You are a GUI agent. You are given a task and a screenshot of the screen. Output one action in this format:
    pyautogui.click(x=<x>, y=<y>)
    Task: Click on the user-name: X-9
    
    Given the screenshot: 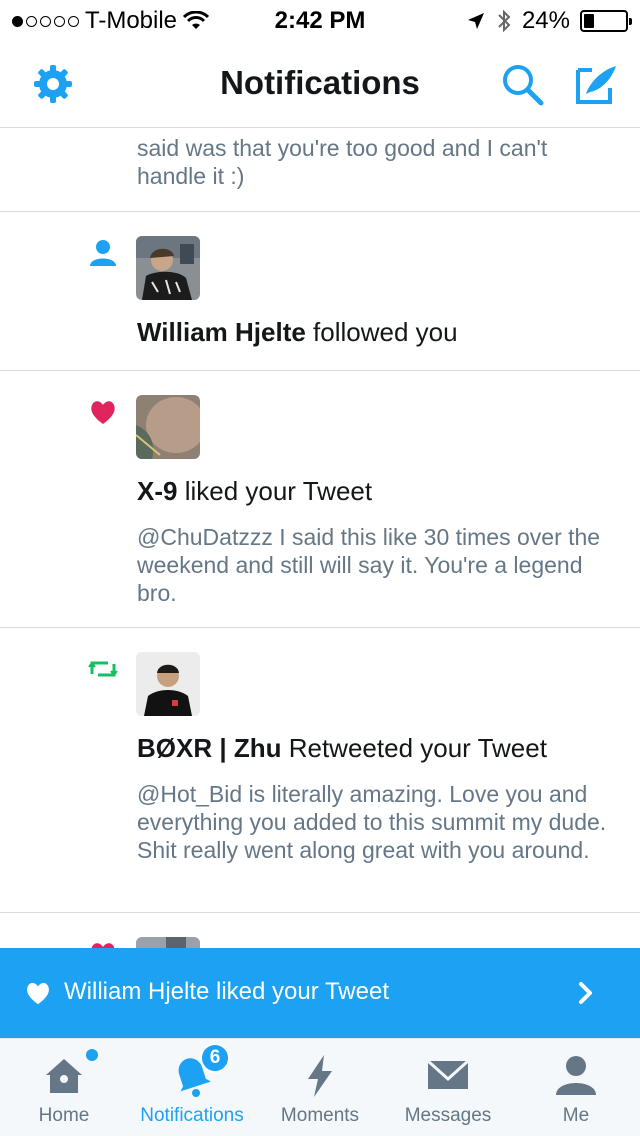 What is the action you would take?
    pyautogui.click(x=157, y=491)
    